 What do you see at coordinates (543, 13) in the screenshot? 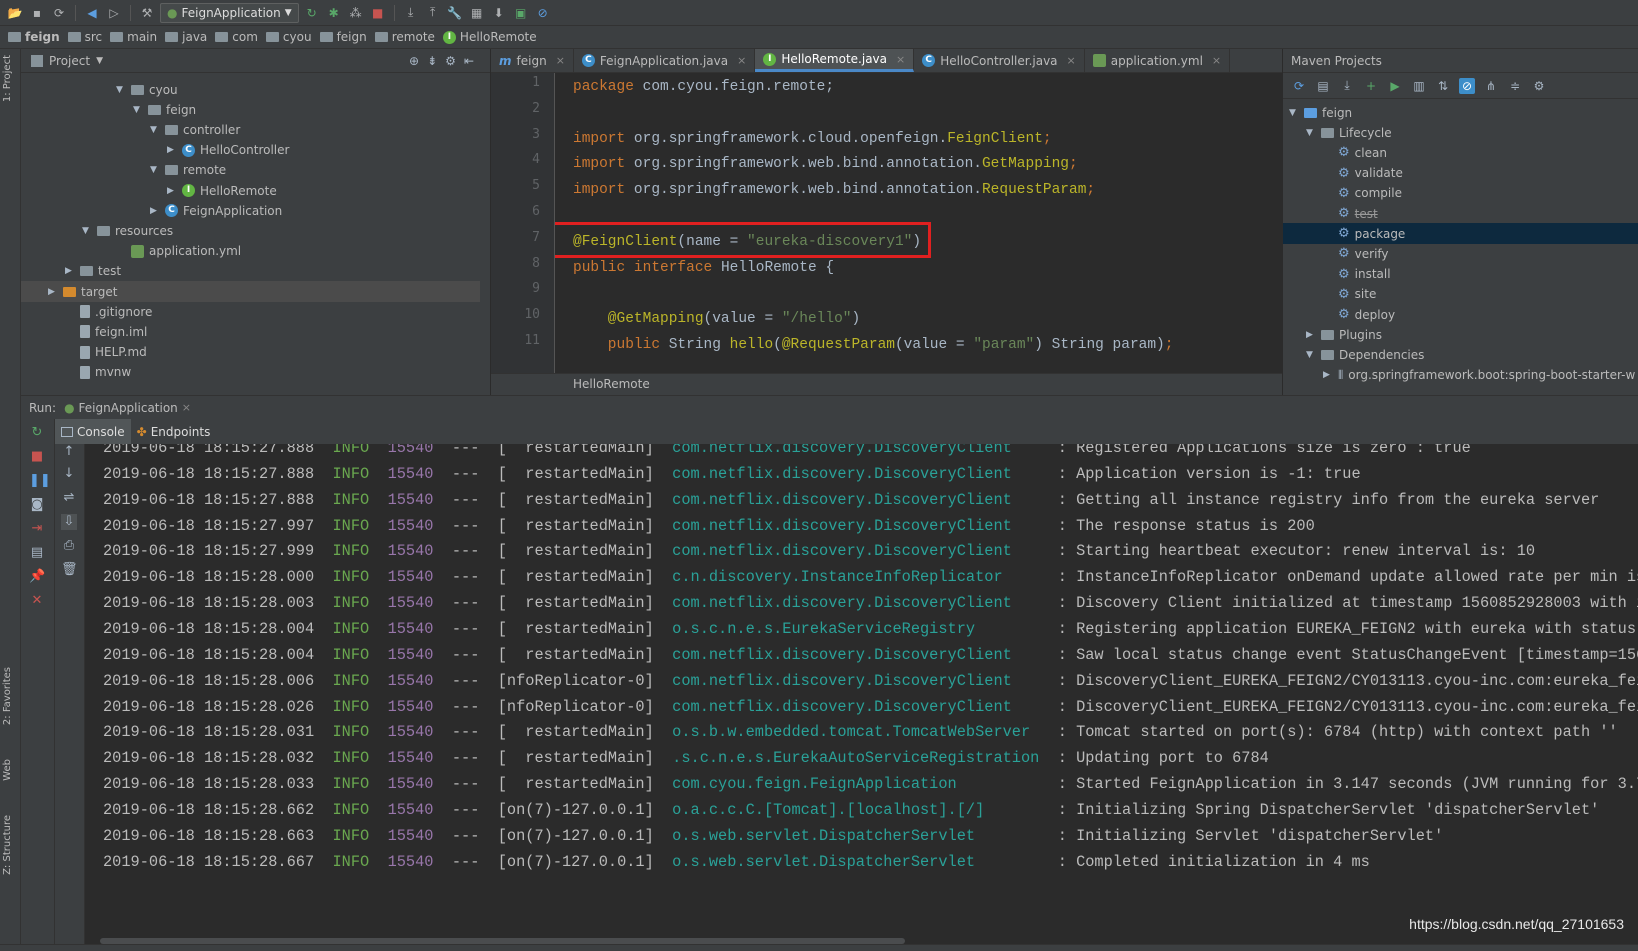
I see `block-icon: ⊘` at bounding box center [543, 13].